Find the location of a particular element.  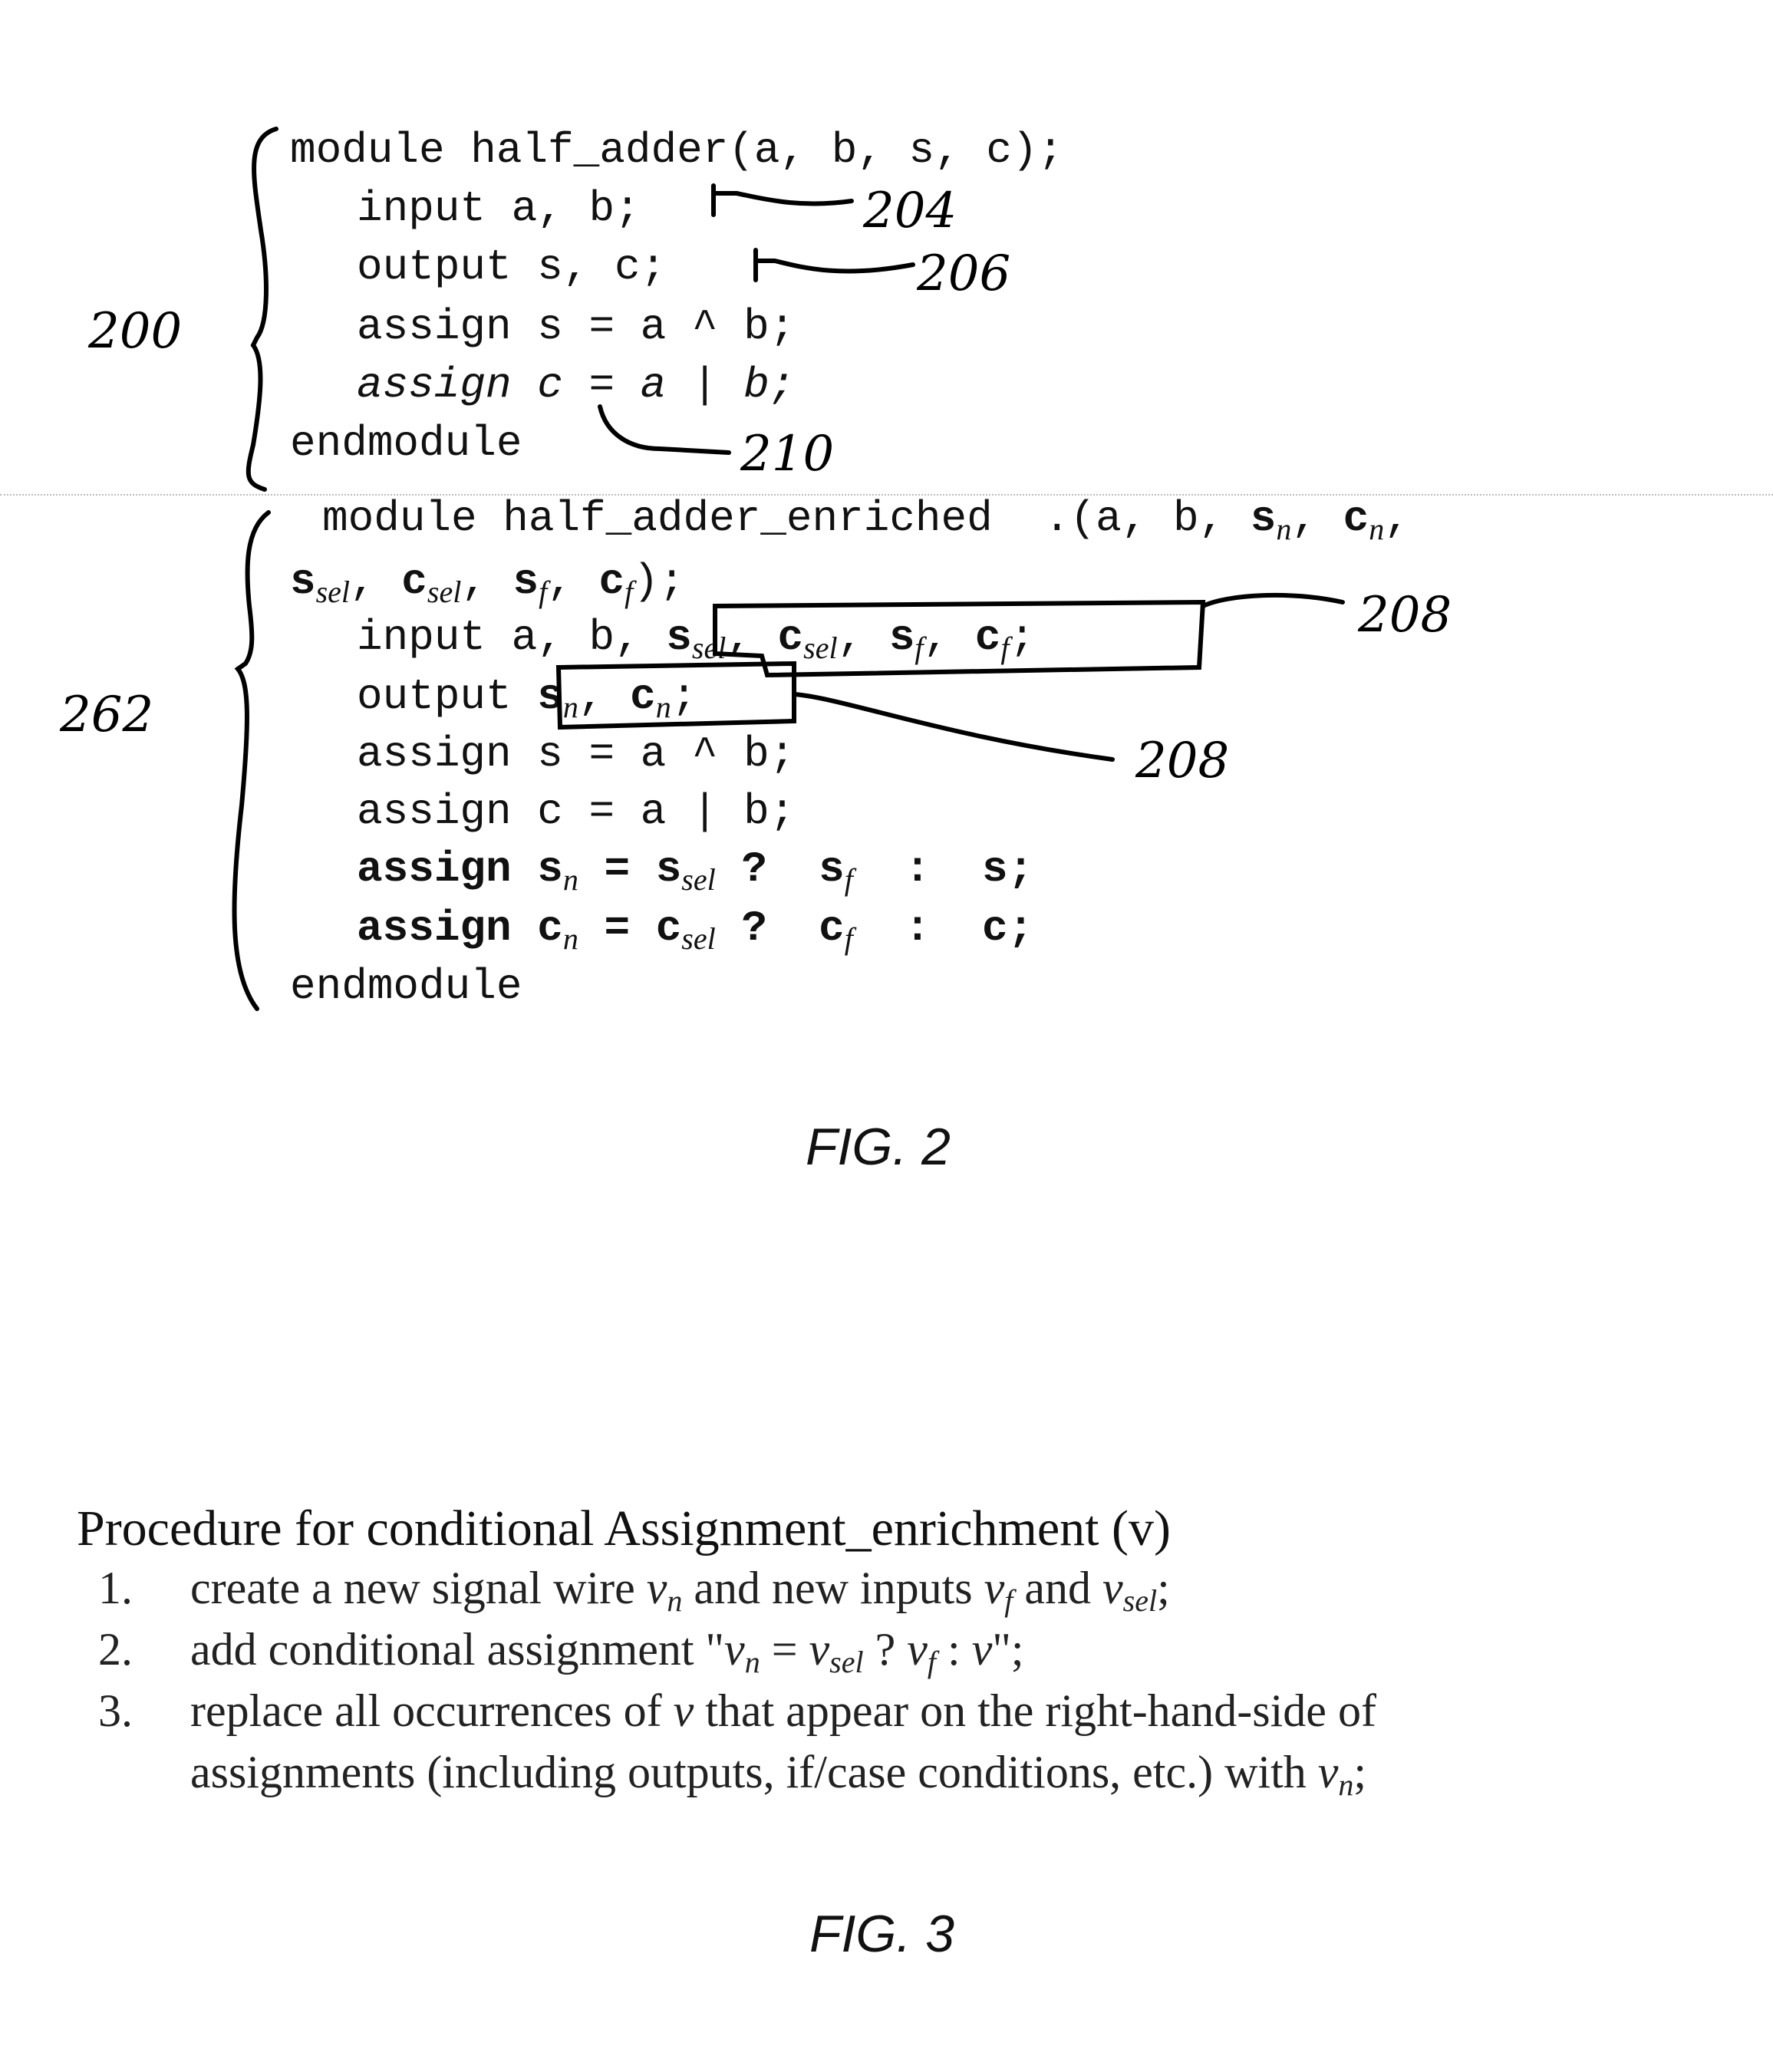

input-prefix: input a, b, is located at coordinates (499, 637).